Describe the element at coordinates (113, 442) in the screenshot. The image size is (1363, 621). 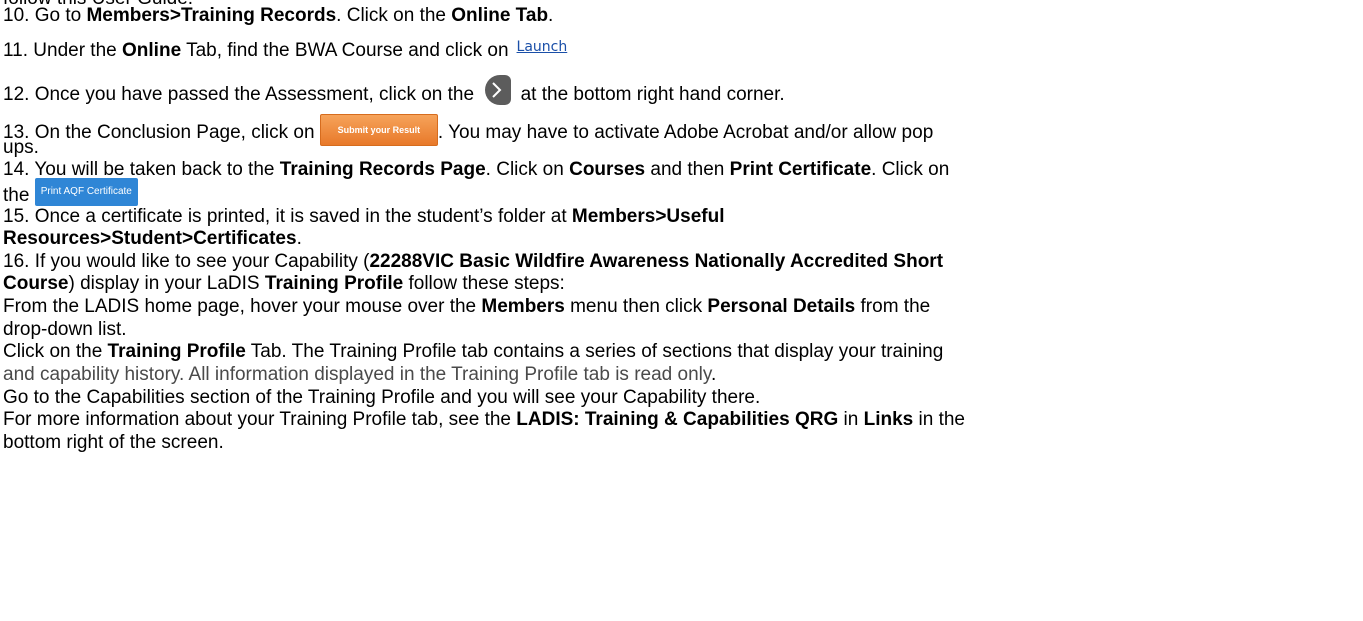
I see `para-4-cont: bottom right of the screen.` at that location.